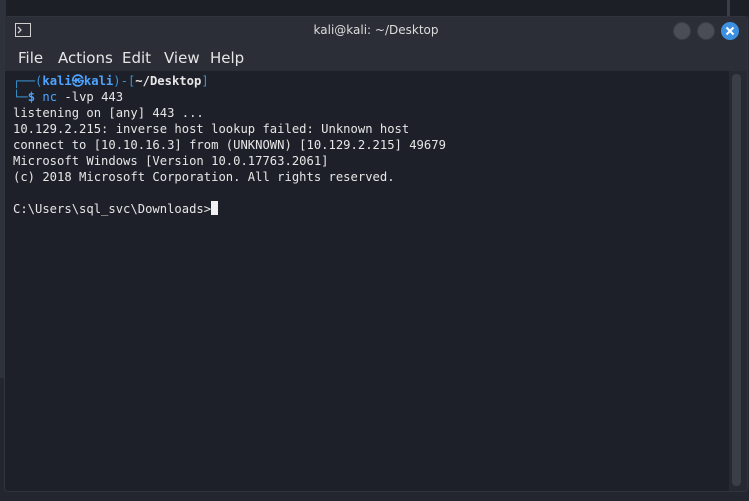 The image size is (749, 501). Describe the element at coordinates (20, 97) in the screenshot. I see `prompt-second-prefix: └─` at that location.